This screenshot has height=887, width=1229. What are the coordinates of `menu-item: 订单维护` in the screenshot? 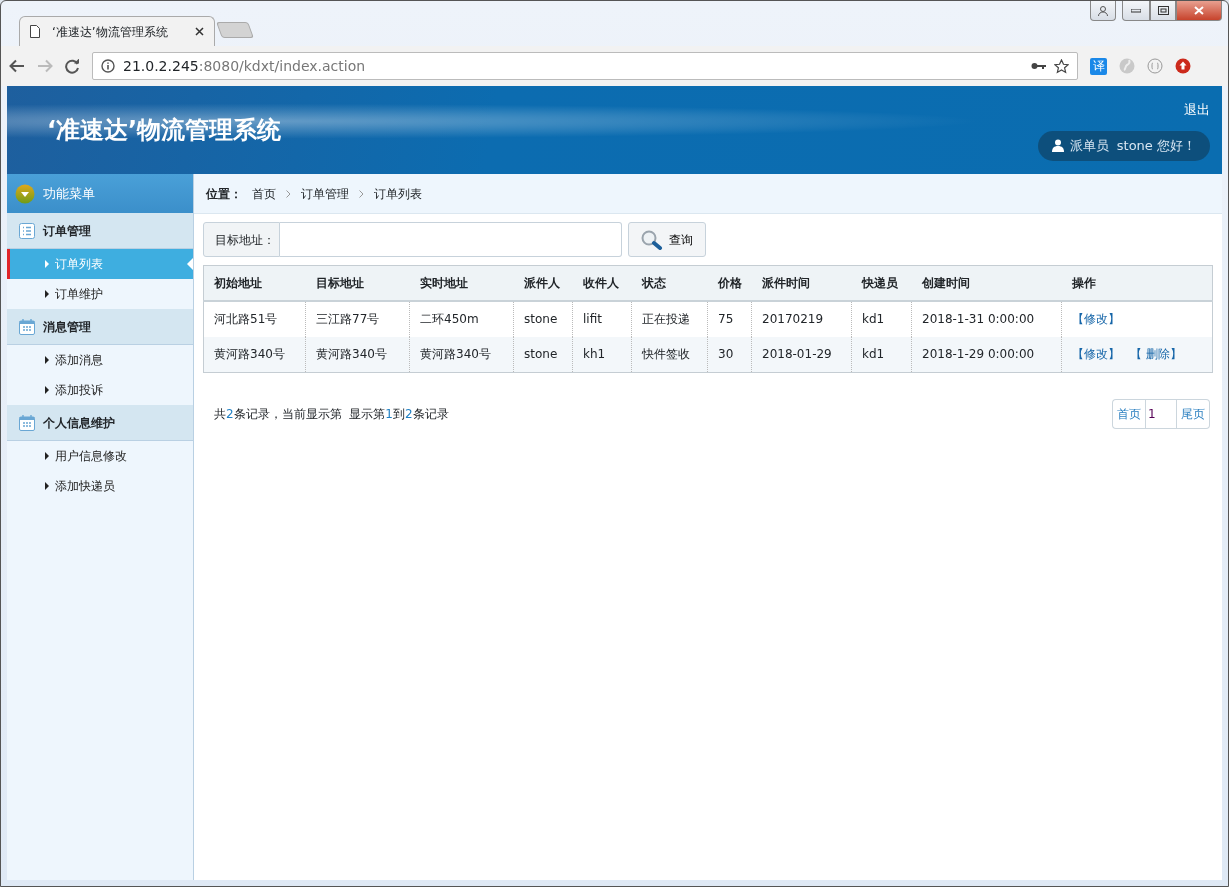 It's located at (100, 294).